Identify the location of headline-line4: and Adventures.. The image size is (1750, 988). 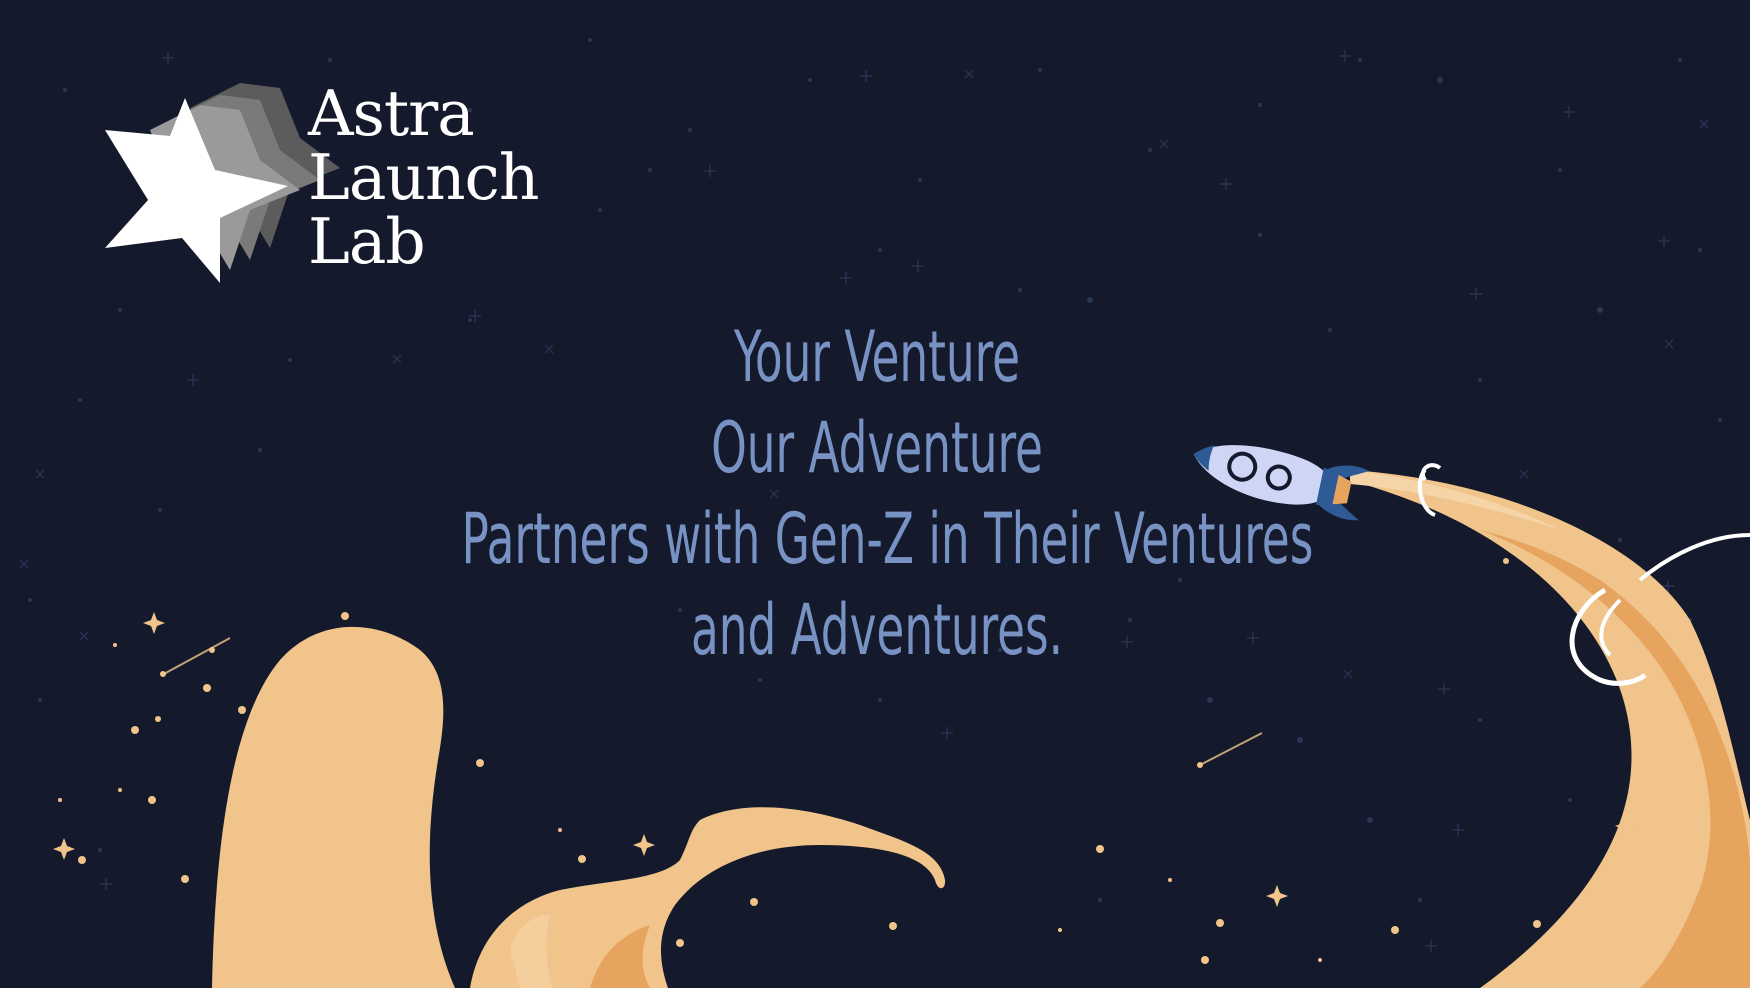
(877, 630).